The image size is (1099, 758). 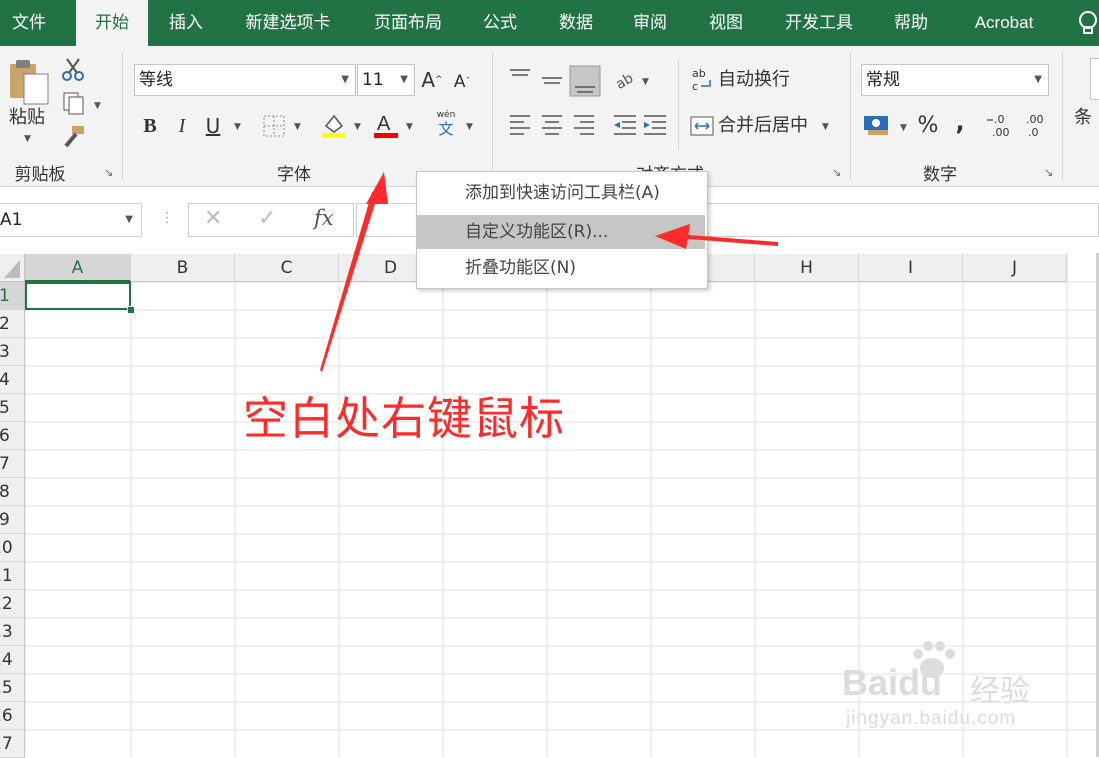 What do you see at coordinates (349, 282) in the screenshot?
I see `arrow-to-ribbon` at bounding box center [349, 282].